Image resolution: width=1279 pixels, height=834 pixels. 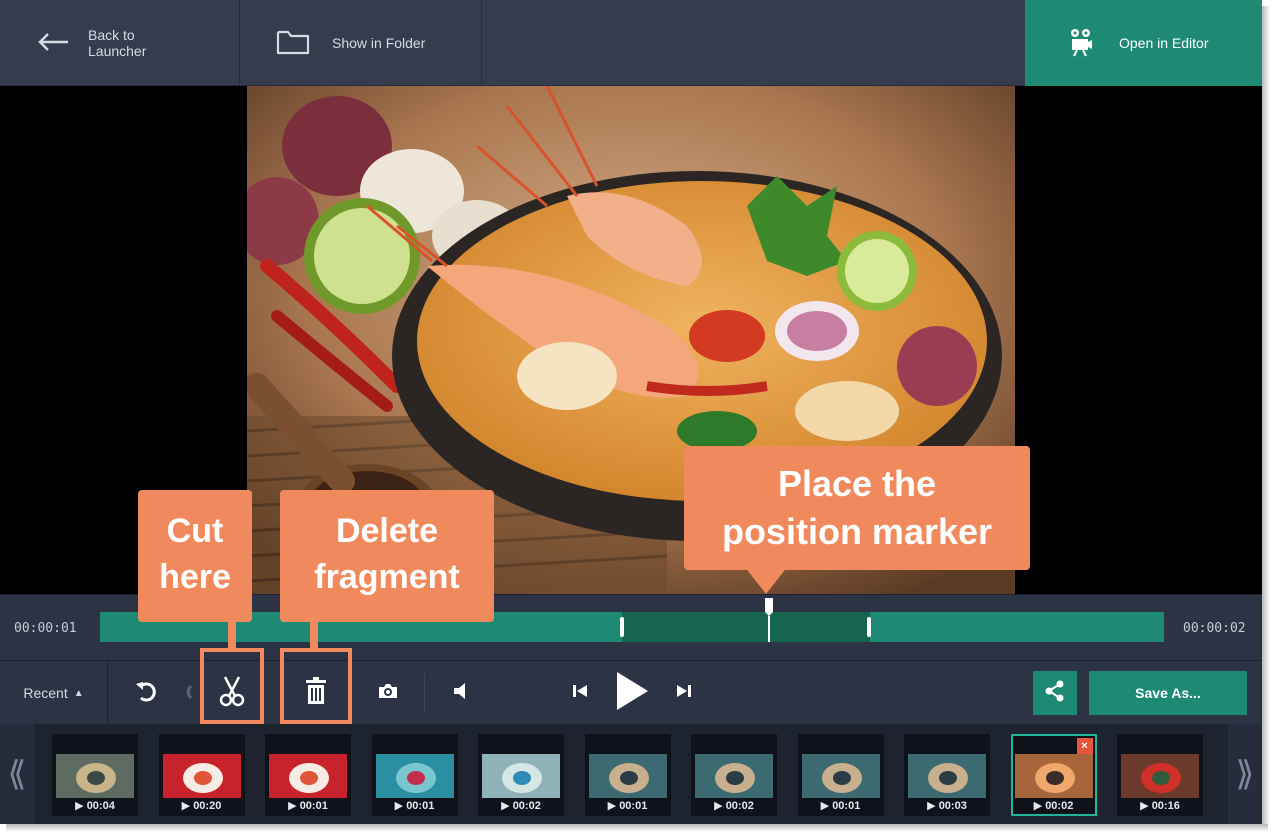 I want to click on snapshot-button, so click(x=388, y=693).